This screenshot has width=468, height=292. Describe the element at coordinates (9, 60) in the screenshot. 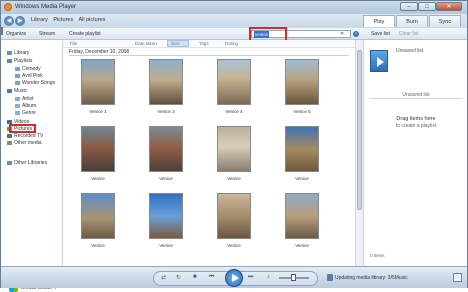

I see `playlists-icon` at that location.